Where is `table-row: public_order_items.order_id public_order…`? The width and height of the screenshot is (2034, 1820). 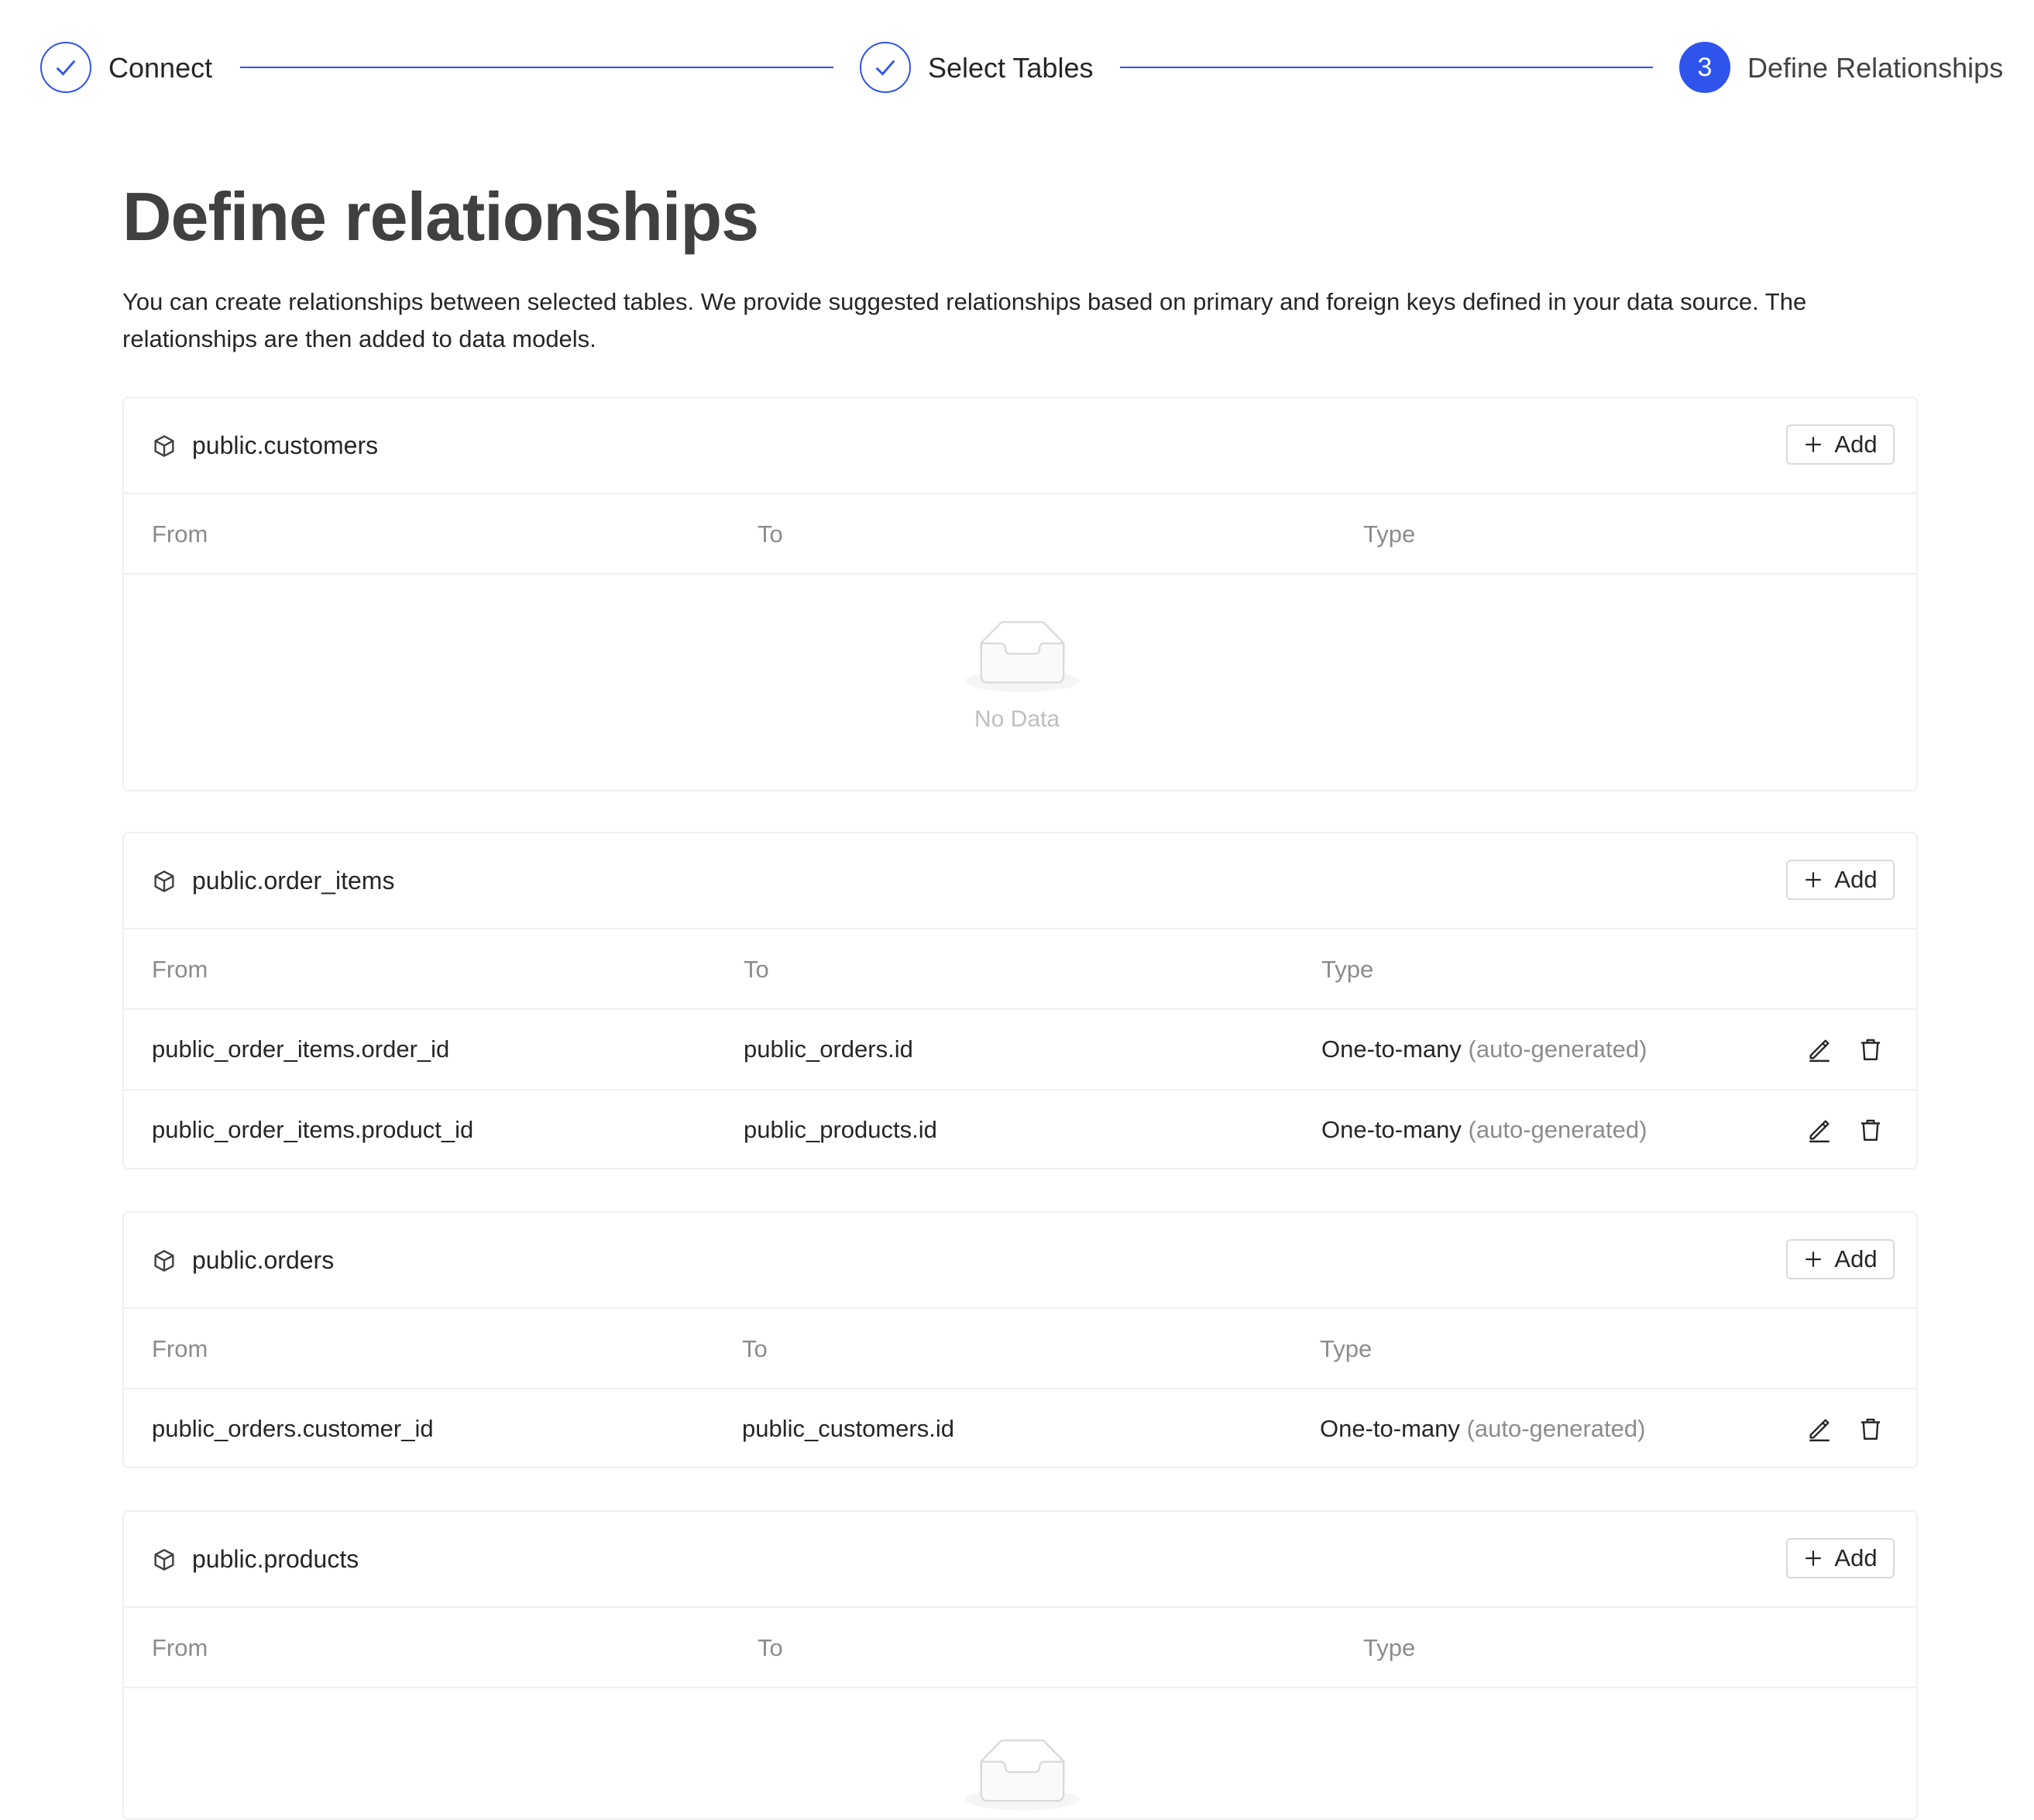 table-row: public_order_items.order_id public_order… is located at coordinates (1020, 1050).